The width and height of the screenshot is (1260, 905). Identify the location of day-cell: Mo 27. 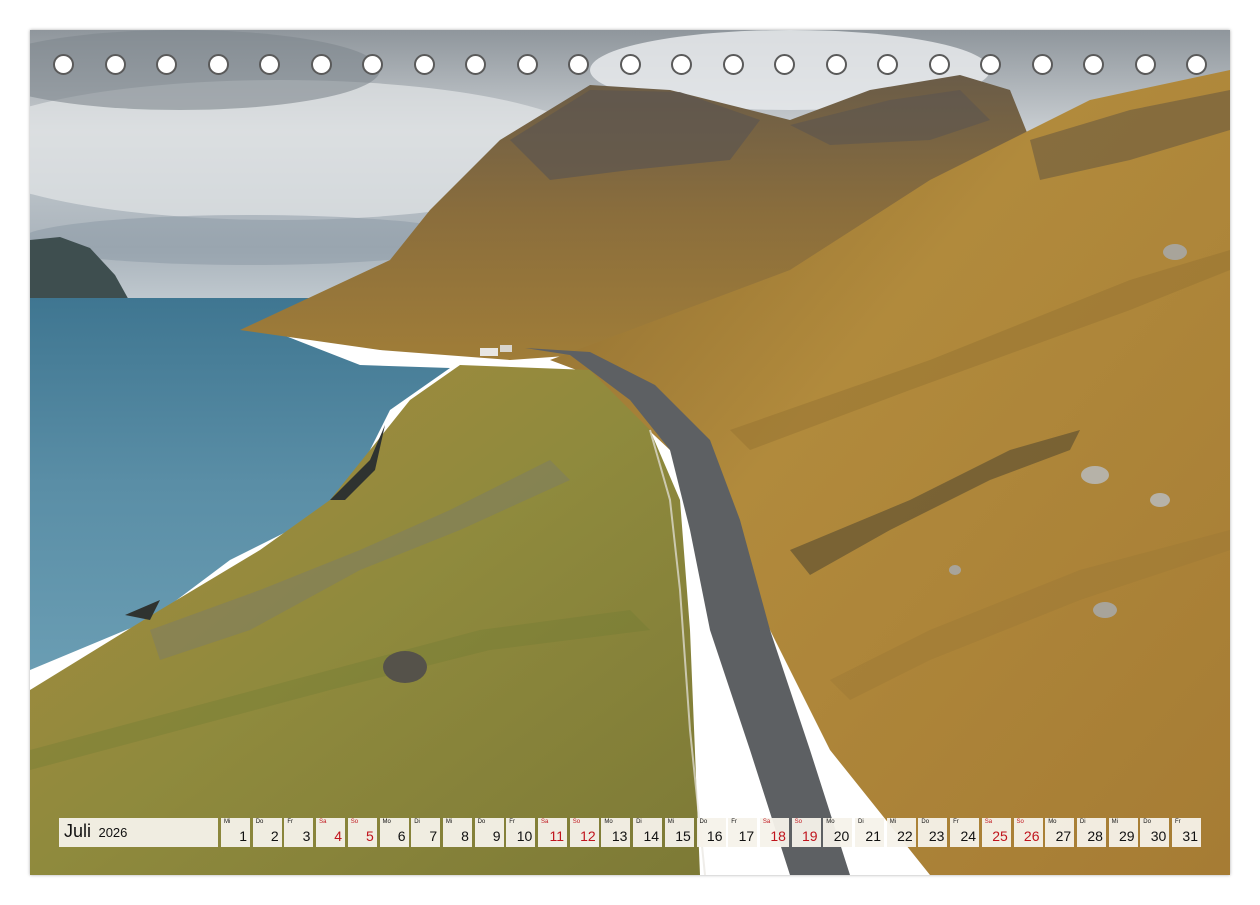
(1060, 832).